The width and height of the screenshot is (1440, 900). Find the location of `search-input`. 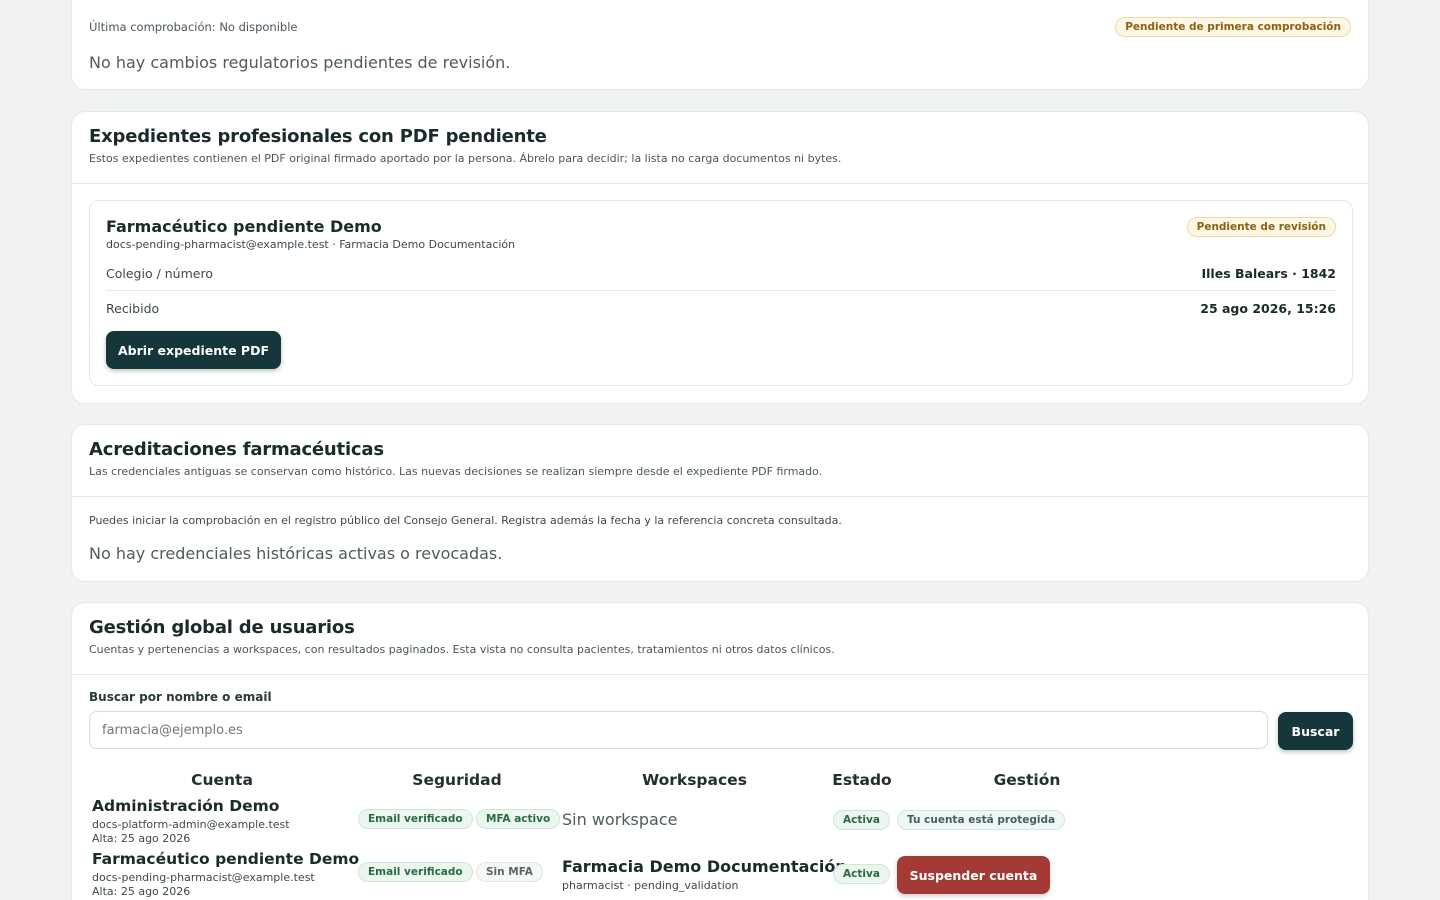

search-input is located at coordinates (678, 730).